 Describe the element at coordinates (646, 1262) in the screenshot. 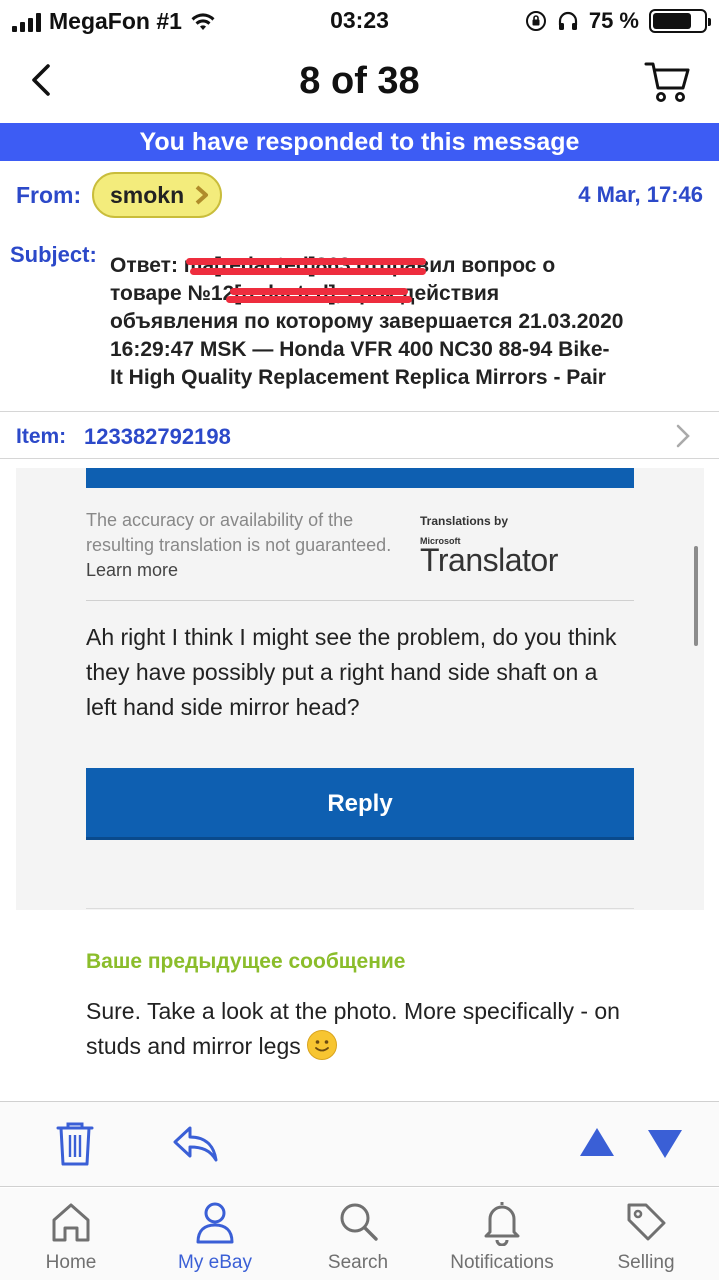

I see `tab-label: Selling` at that location.